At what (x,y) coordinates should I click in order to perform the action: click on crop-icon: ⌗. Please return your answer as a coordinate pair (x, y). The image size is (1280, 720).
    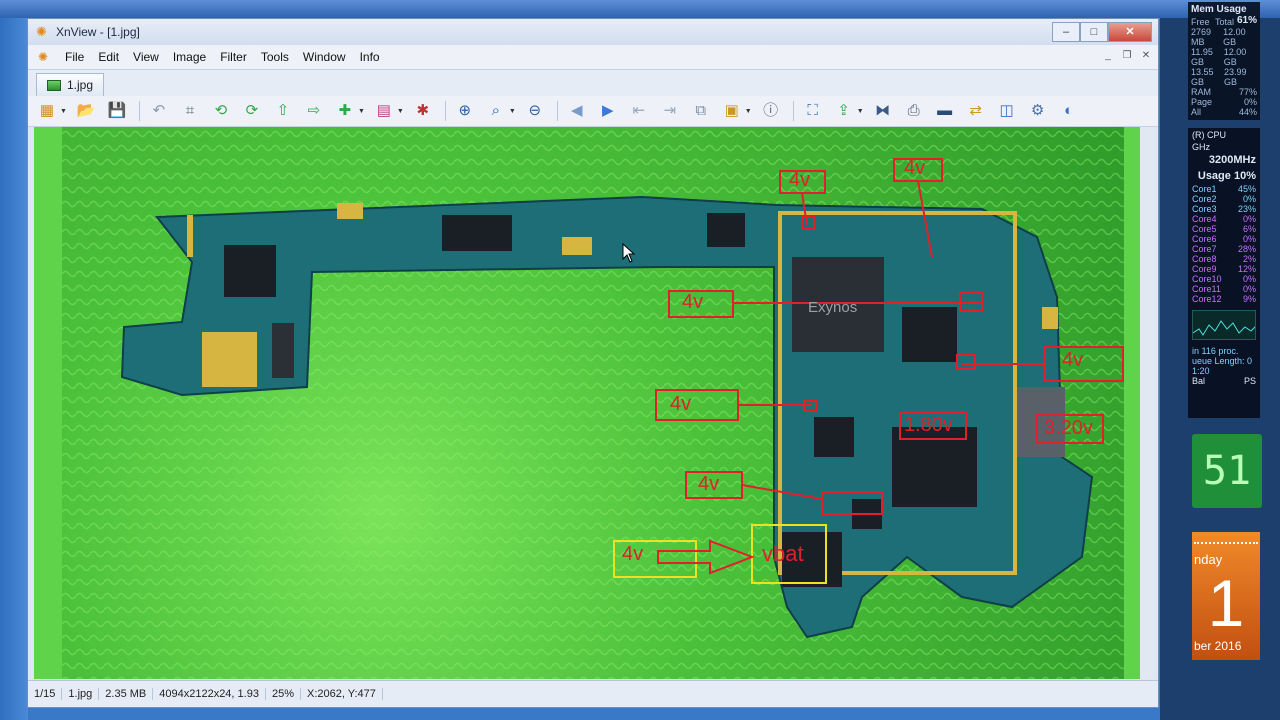
    Looking at the image, I should click on (190, 111).